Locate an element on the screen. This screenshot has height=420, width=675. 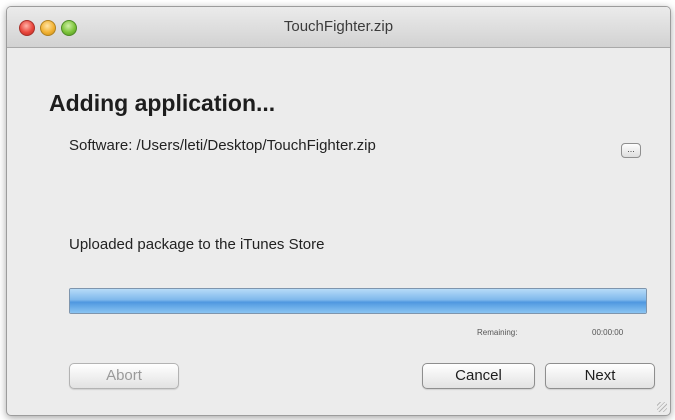
upload-progress-fill is located at coordinates (358, 301).